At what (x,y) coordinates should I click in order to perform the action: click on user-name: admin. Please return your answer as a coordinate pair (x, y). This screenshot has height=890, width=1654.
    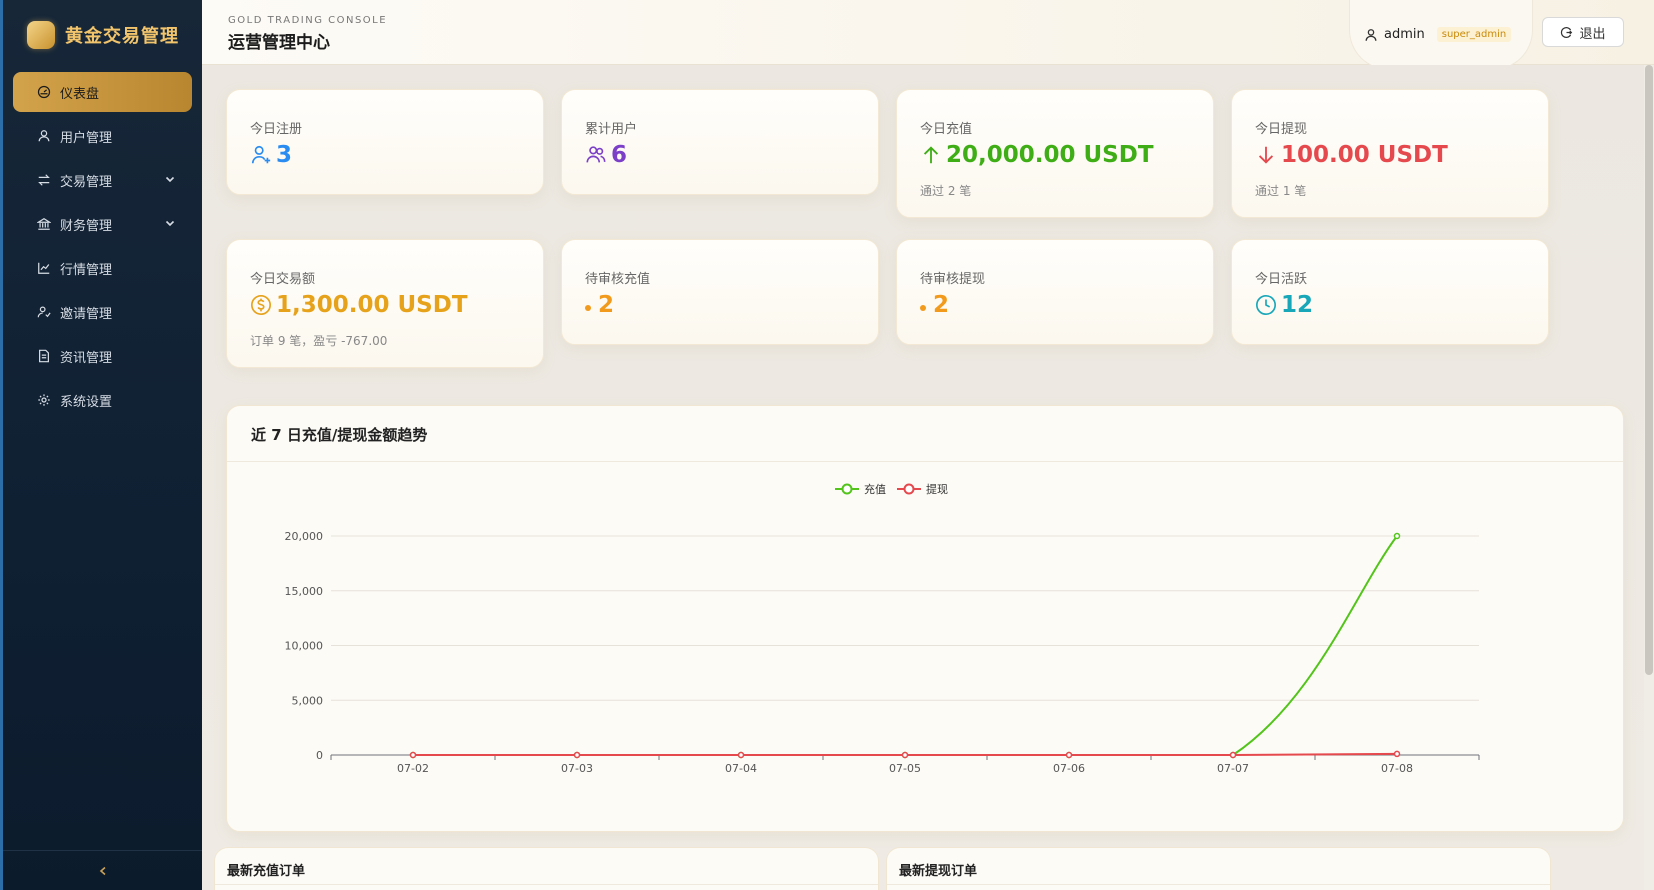
    Looking at the image, I should click on (1404, 34).